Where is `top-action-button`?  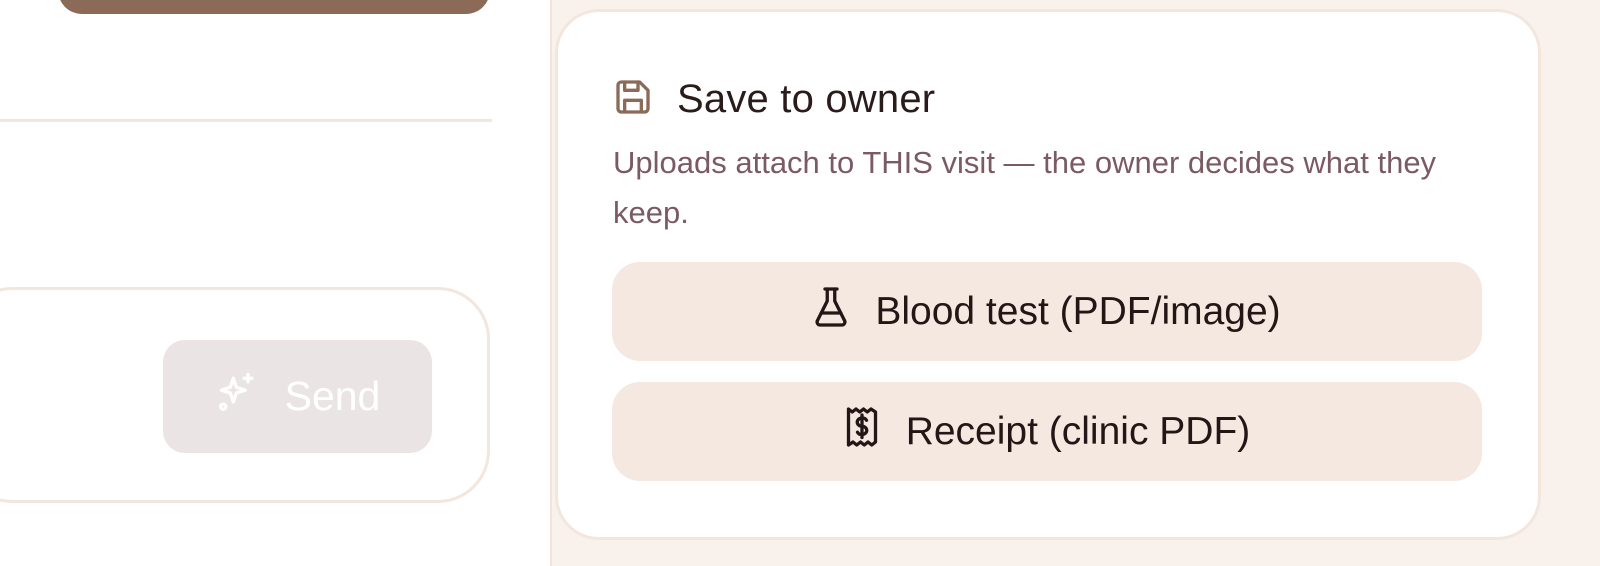
top-action-button is located at coordinates (274, 7).